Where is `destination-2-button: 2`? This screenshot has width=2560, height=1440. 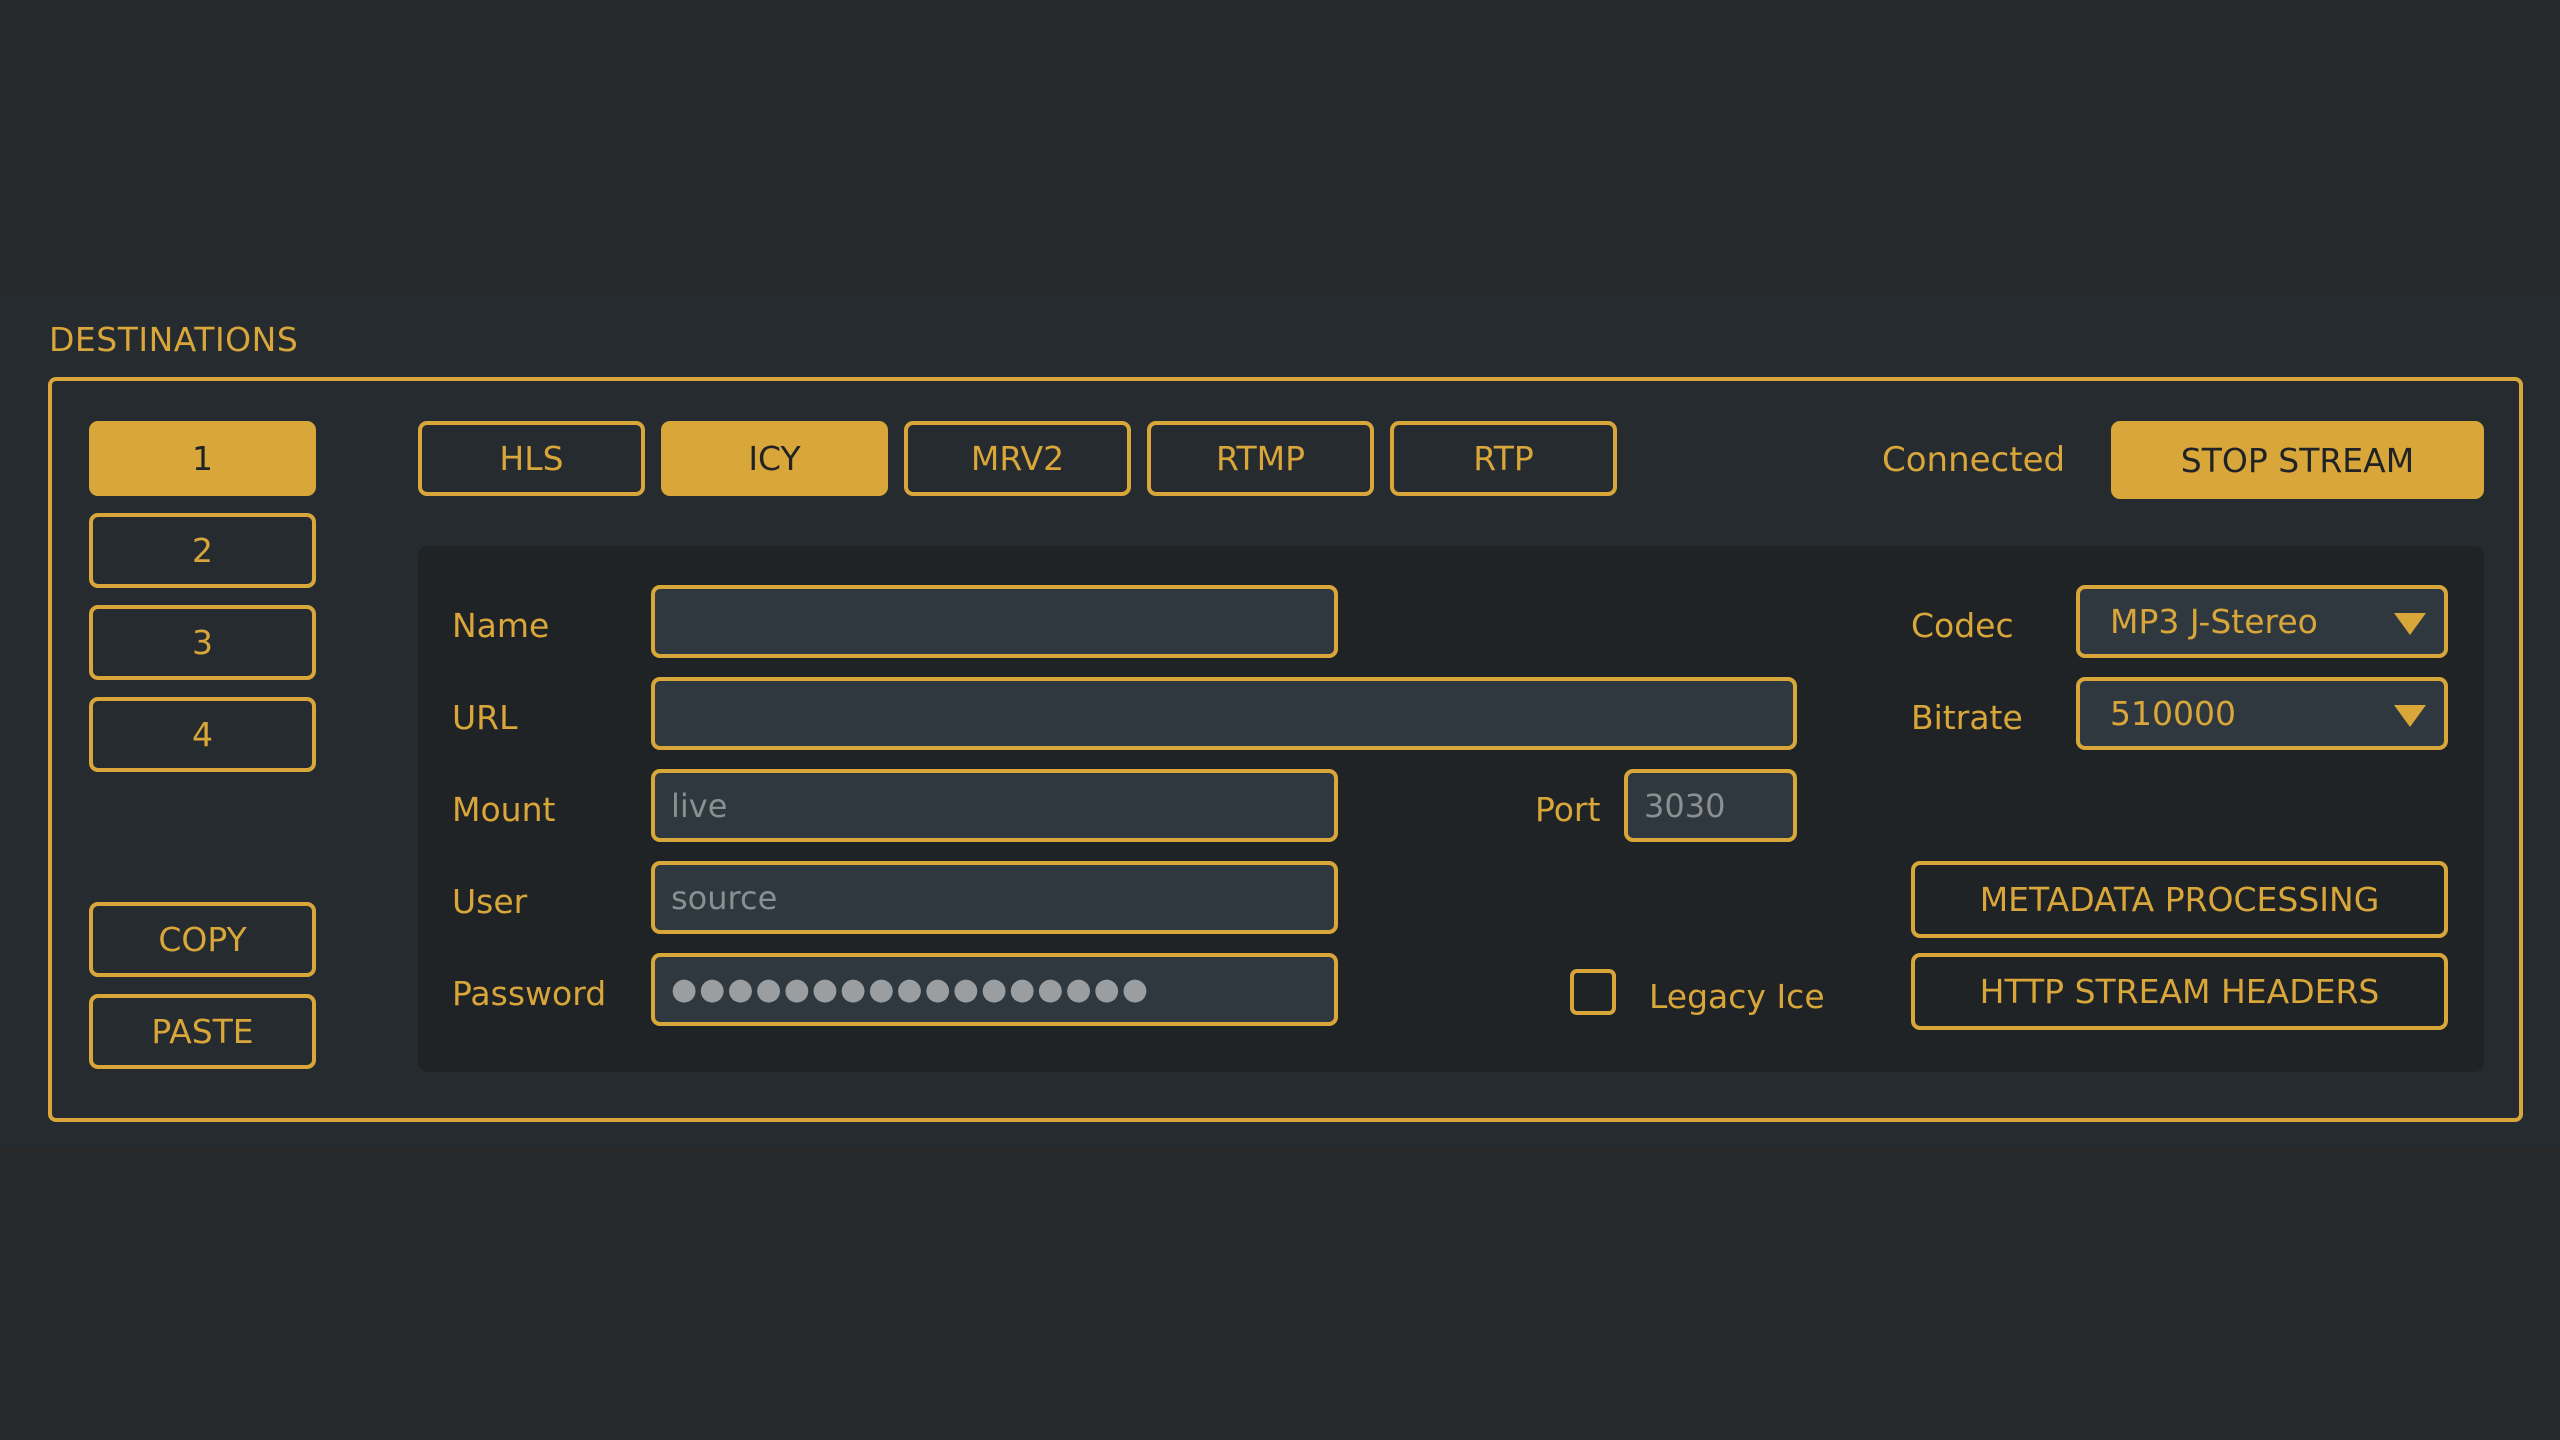
destination-2-button: 2 is located at coordinates (202, 550).